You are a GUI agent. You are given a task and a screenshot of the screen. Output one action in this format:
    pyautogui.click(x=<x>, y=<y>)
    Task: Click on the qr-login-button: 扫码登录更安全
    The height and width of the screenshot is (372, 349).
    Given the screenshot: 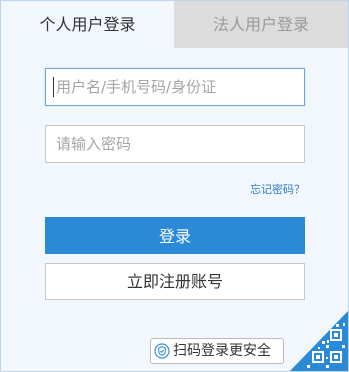 What is the action you would take?
    pyautogui.click(x=217, y=351)
    